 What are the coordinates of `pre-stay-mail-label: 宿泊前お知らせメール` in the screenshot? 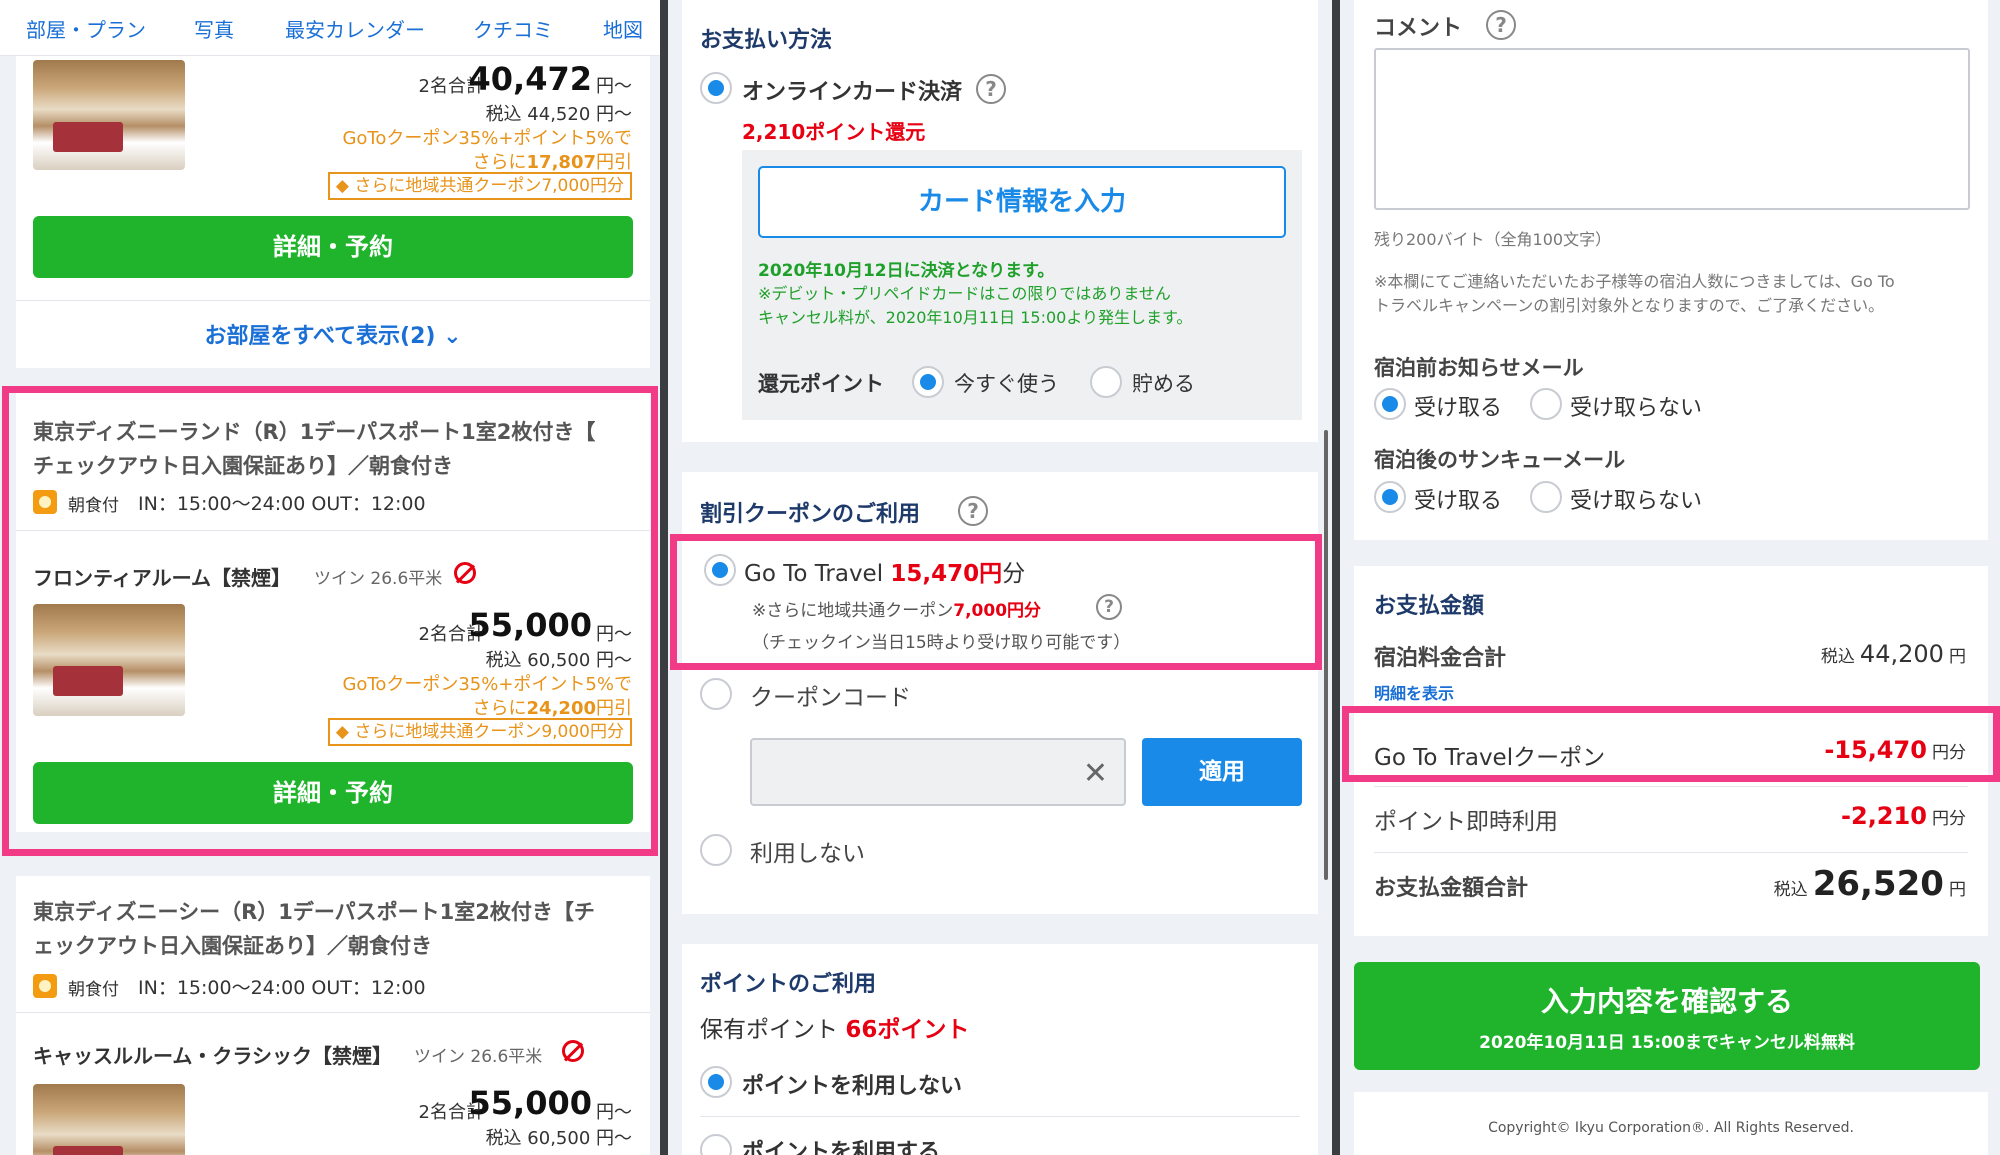 It's located at (1479, 368).